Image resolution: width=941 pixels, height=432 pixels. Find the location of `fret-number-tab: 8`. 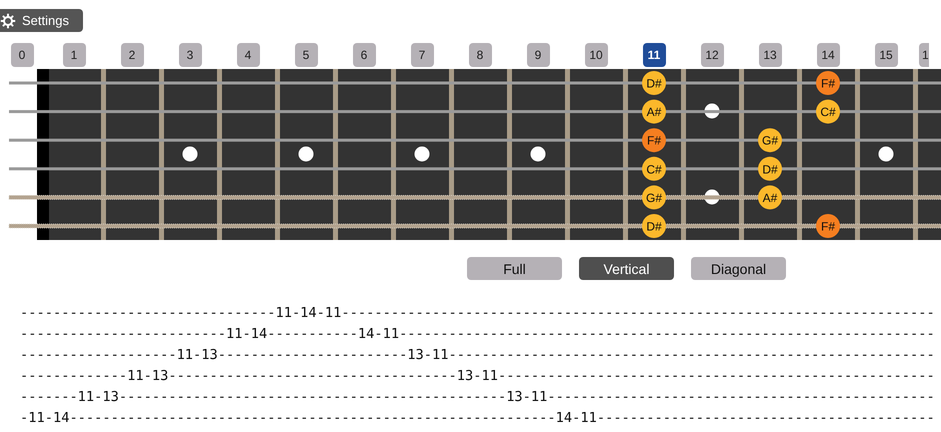

fret-number-tab: 8 is located at coordinates (480, 55).